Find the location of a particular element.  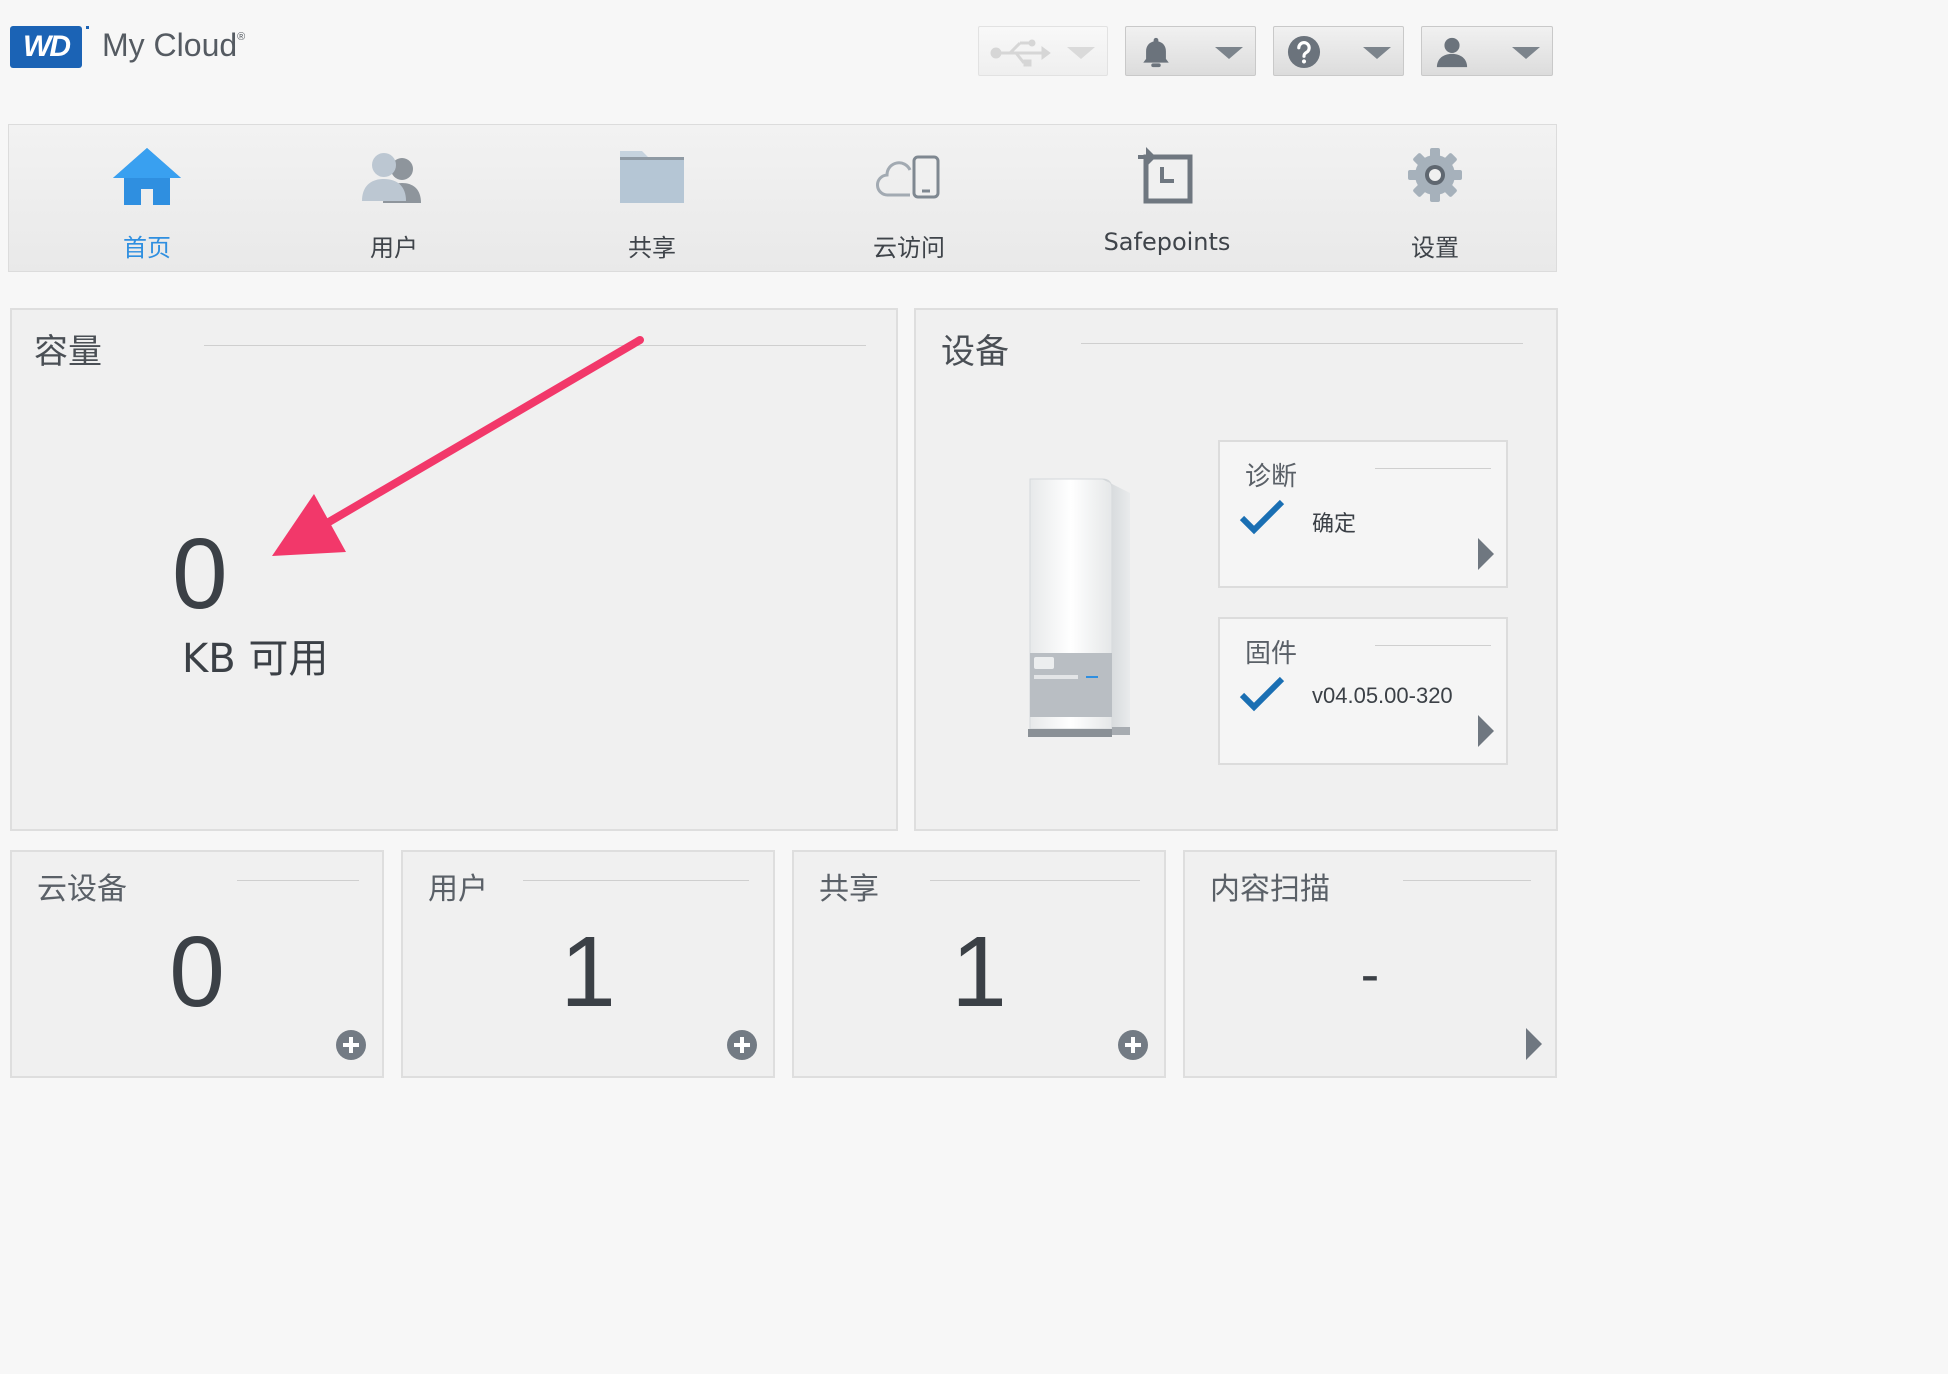

help-icon is located at coordinates (1304, 52).